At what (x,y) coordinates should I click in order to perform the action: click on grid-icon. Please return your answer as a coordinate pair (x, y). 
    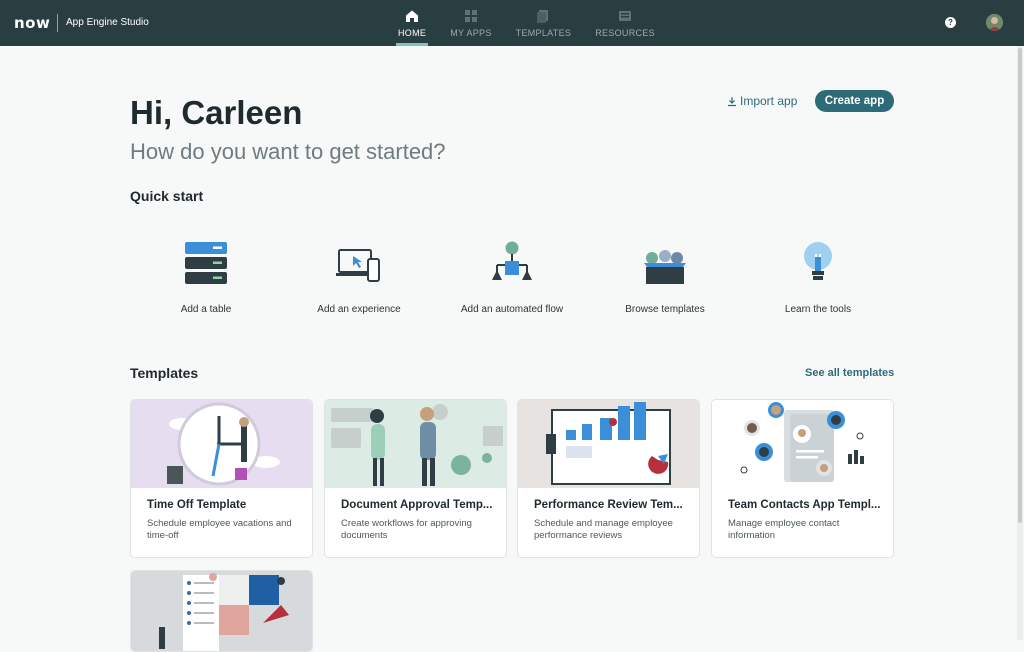
    Looking at the image, I should click on (470, 16).